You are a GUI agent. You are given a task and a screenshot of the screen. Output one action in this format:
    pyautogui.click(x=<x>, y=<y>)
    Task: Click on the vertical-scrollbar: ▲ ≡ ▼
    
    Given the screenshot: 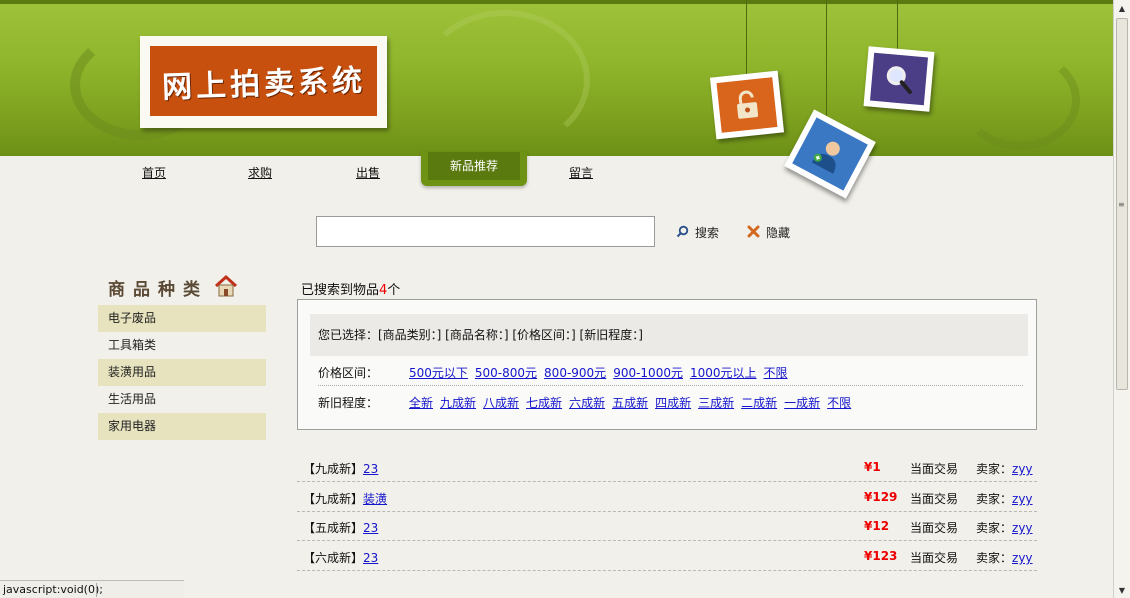 What is the action you would take?
    pyautogui.click(x=1121, y=299)
    